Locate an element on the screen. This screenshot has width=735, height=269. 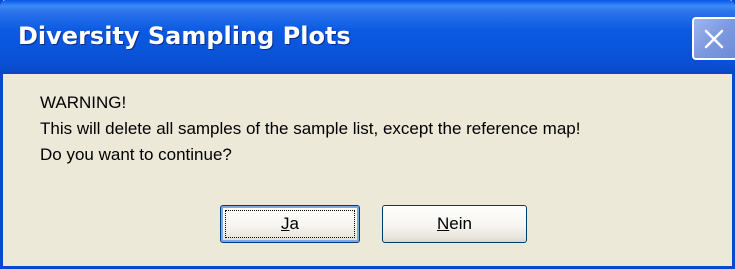
close-button is located at coordinates (713, 38).